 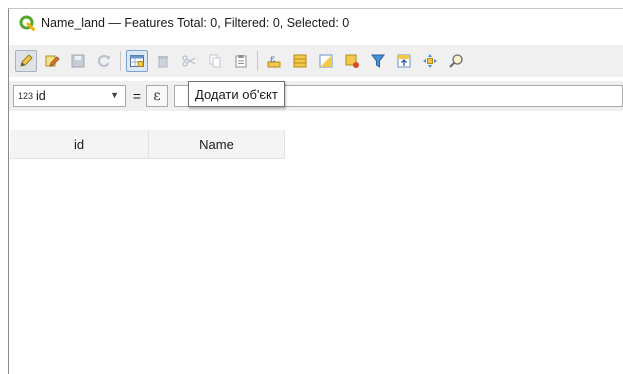 I want to click on filter-select-button, so click(x=378, y=61).